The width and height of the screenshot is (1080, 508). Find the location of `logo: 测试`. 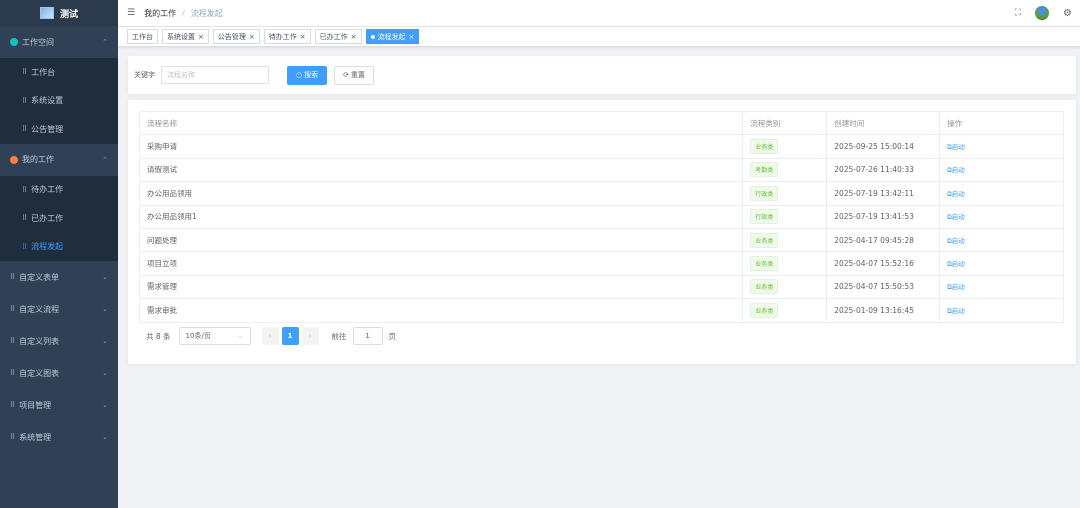

logo: 测试 is located at coordinates (59, 13).